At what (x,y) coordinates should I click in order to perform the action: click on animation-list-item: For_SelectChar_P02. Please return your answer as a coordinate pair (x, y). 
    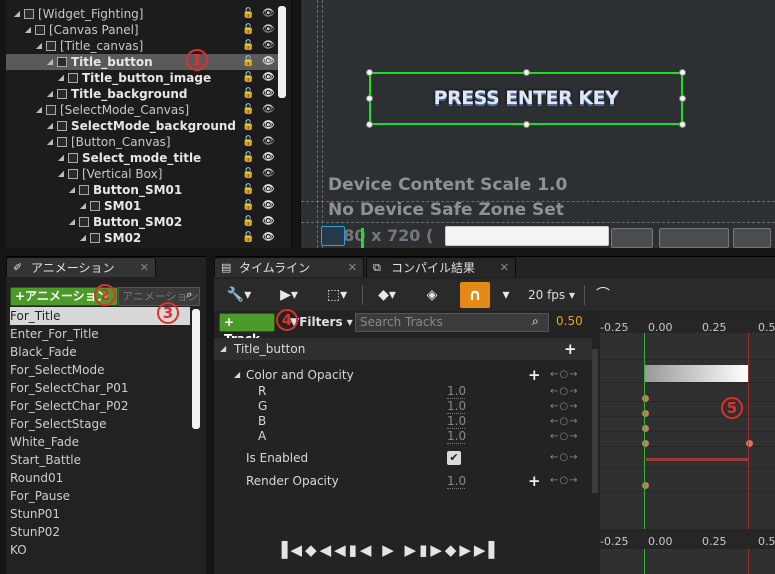
    Looking at the image, I should click on (100, 406).